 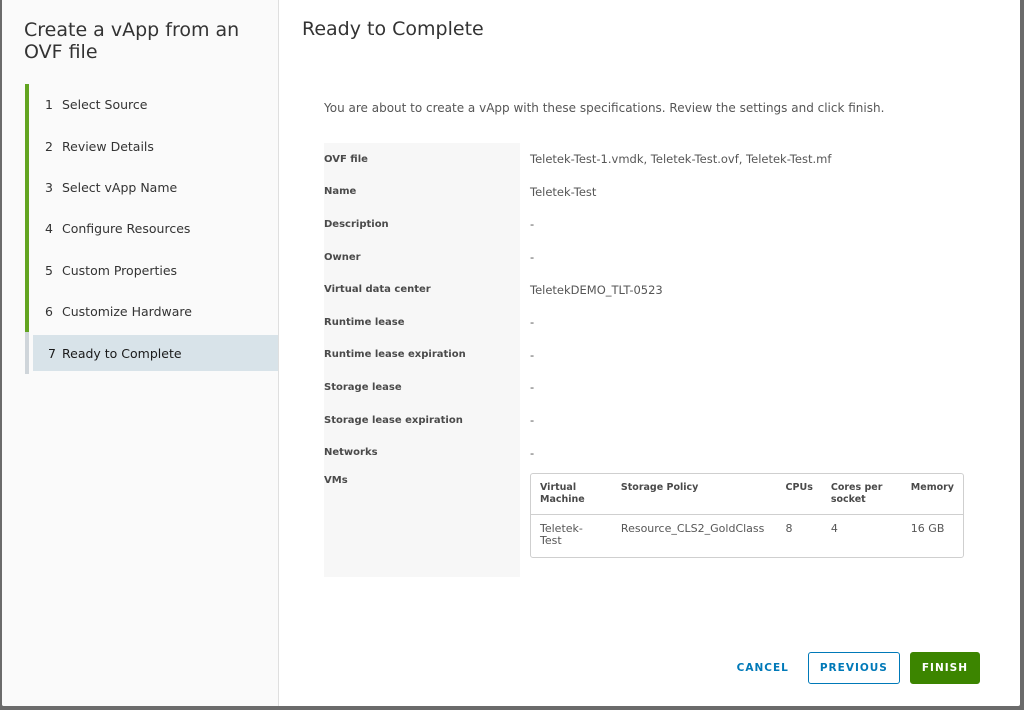 What do you see at coordinates (377, 290) in the screenshot?
I see `summary-label: Virtual data center` at bounding box center [377, 290].